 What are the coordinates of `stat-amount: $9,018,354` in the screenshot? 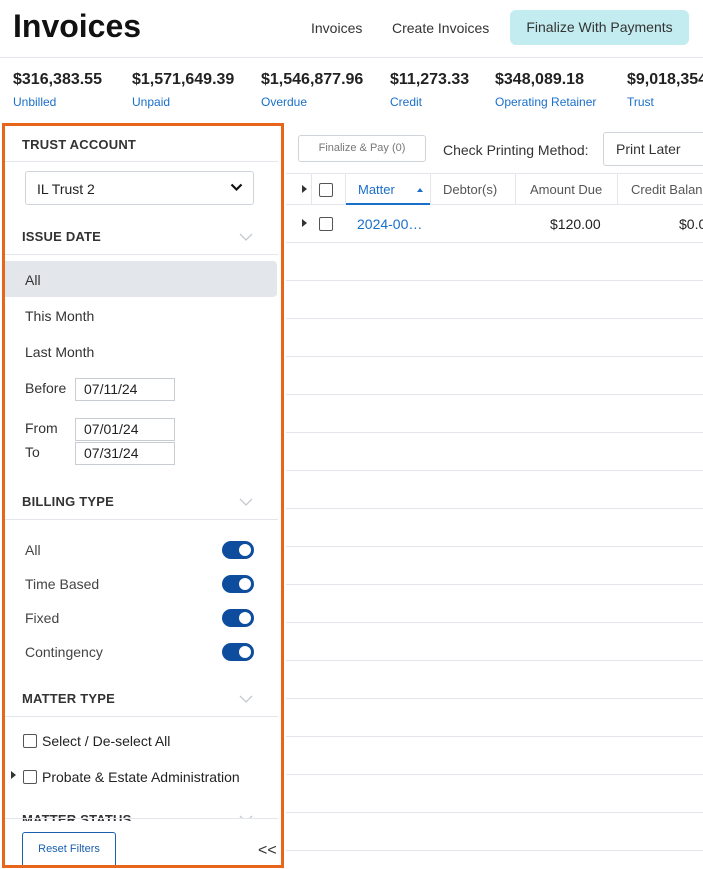 It's located at (665, 79).